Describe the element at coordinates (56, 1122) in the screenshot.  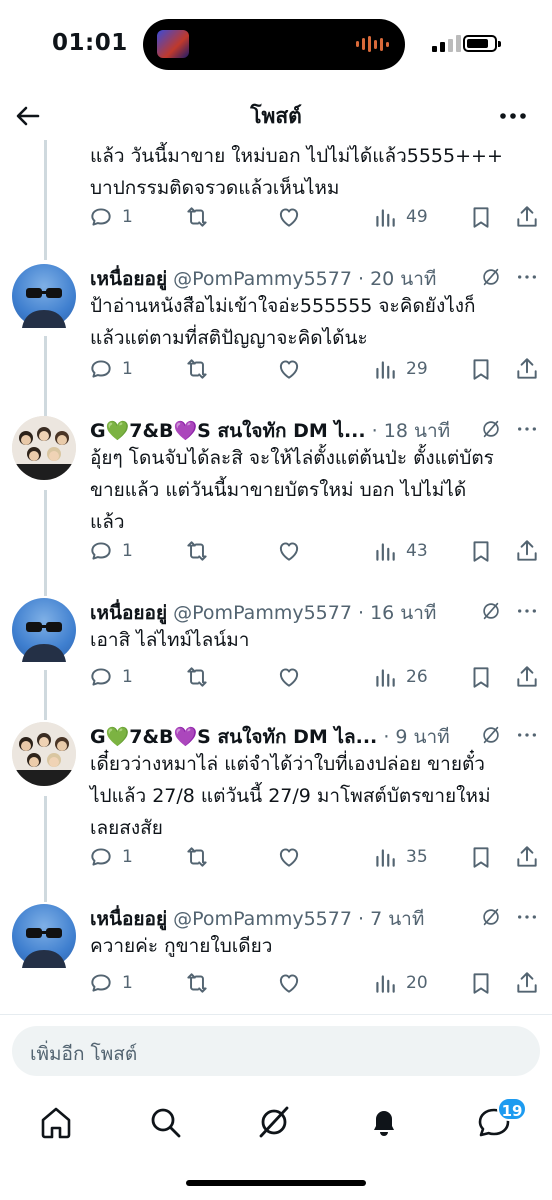
I see `tab-home` at that location.